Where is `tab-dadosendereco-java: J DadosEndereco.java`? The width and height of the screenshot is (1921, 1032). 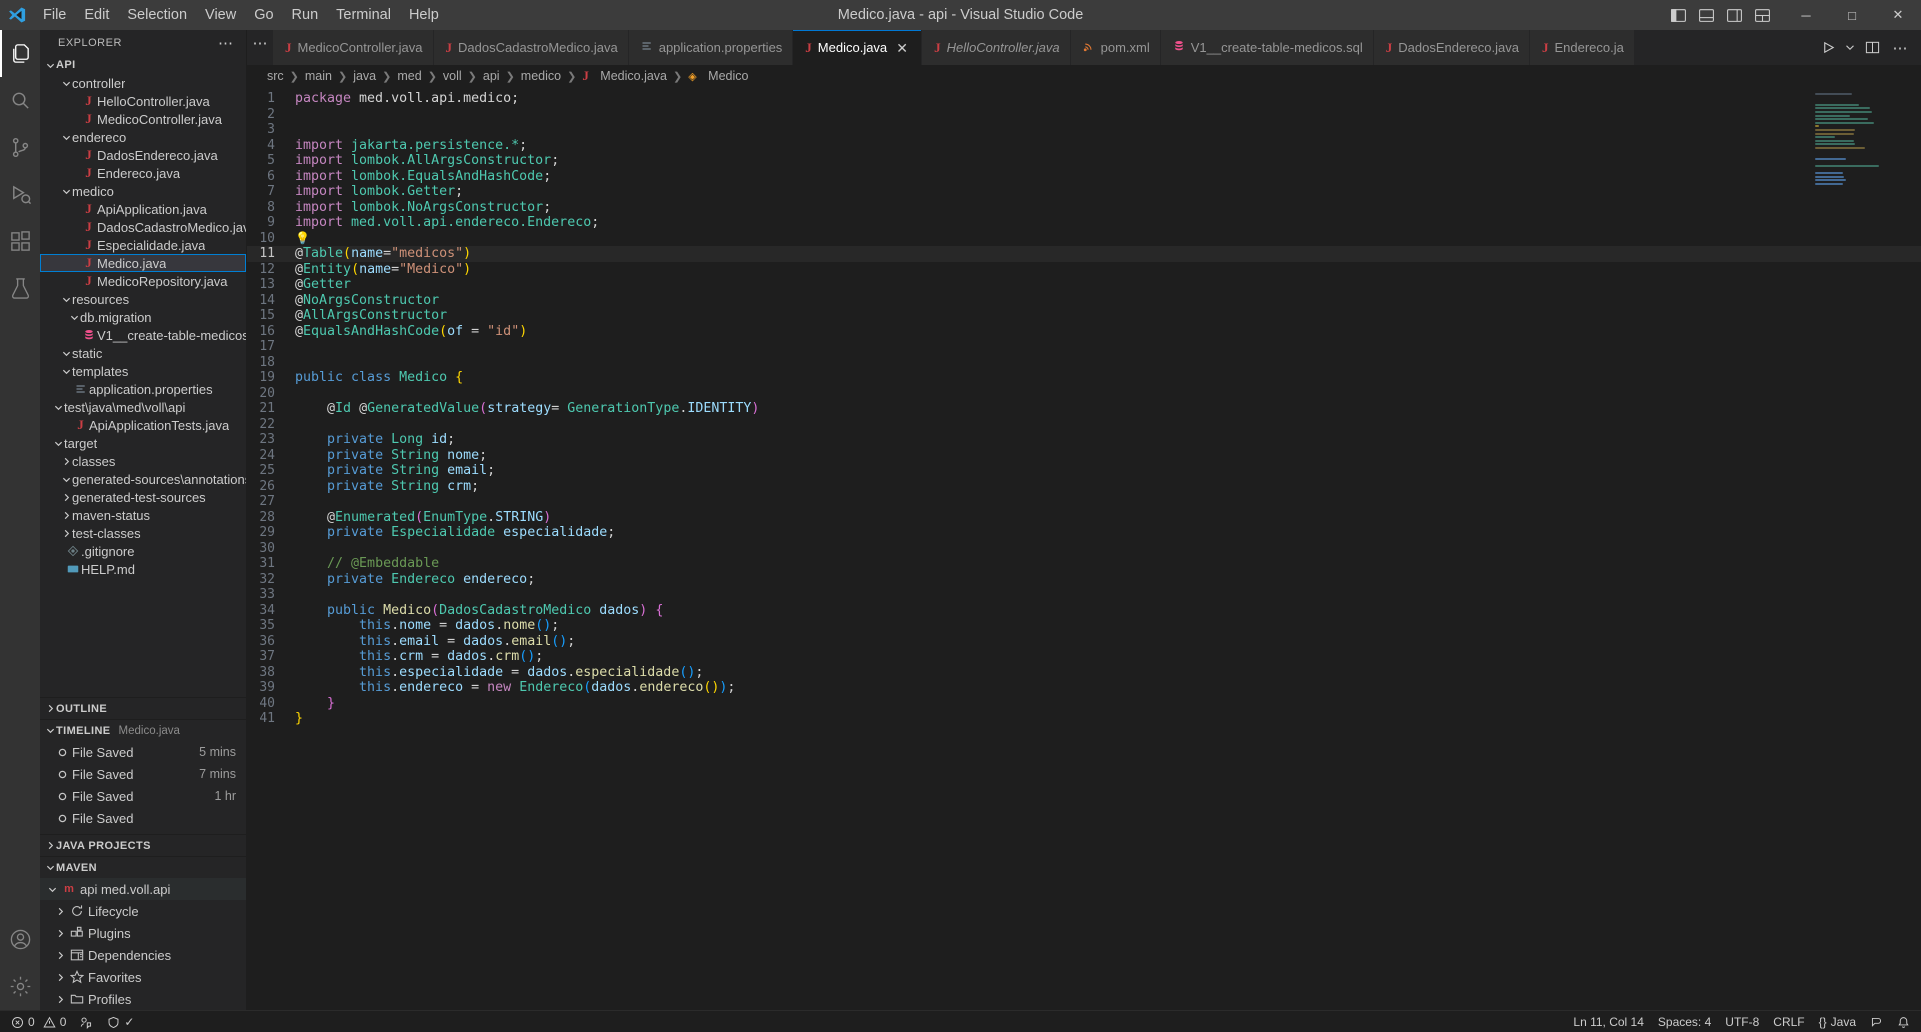
tab-dadosendereco-java: J DadosEndereco.java is located at coordinates (1451, 47).